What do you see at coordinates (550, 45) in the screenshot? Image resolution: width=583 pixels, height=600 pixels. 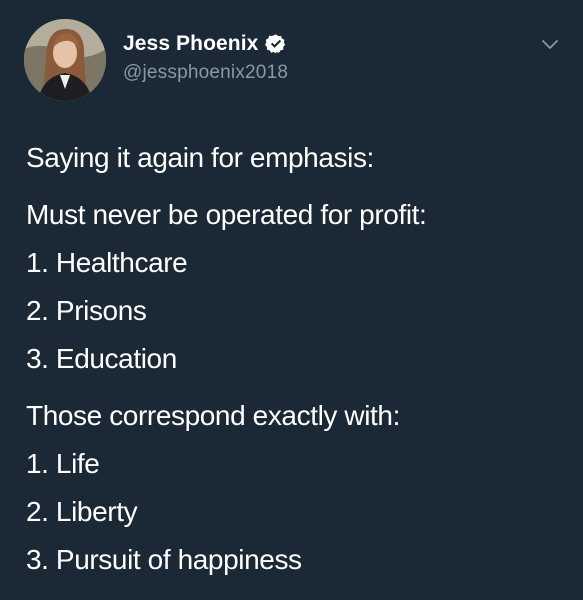 I see `chevron-down-icon` at bounding box center [550, 45].